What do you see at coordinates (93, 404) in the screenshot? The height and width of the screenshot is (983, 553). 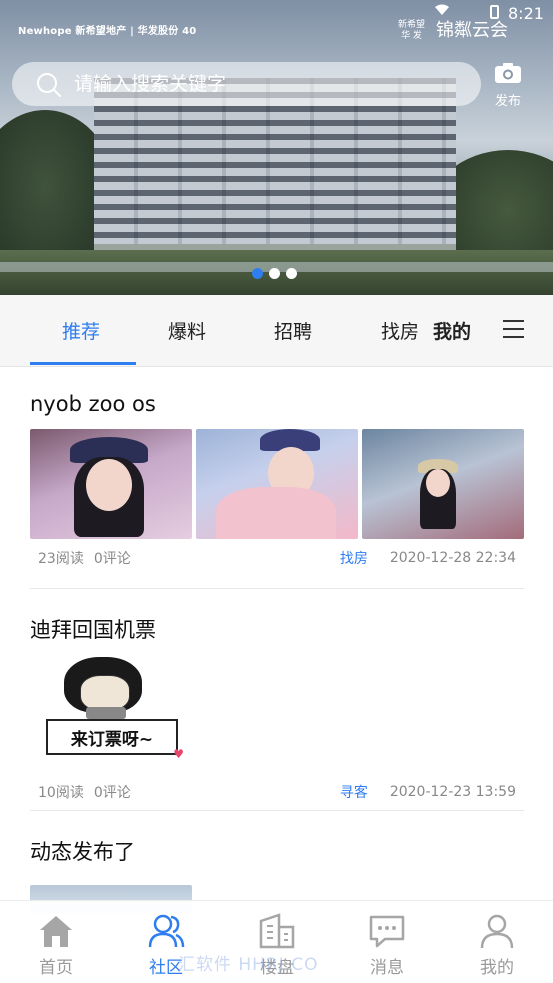 I see `post-title: nyob zoo os` at bounding box center [93, 404].